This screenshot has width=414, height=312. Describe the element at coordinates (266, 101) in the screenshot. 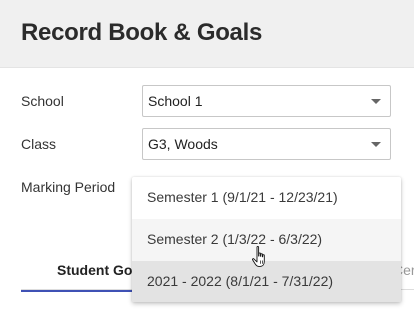

I see `school-select: School 1` at that location.